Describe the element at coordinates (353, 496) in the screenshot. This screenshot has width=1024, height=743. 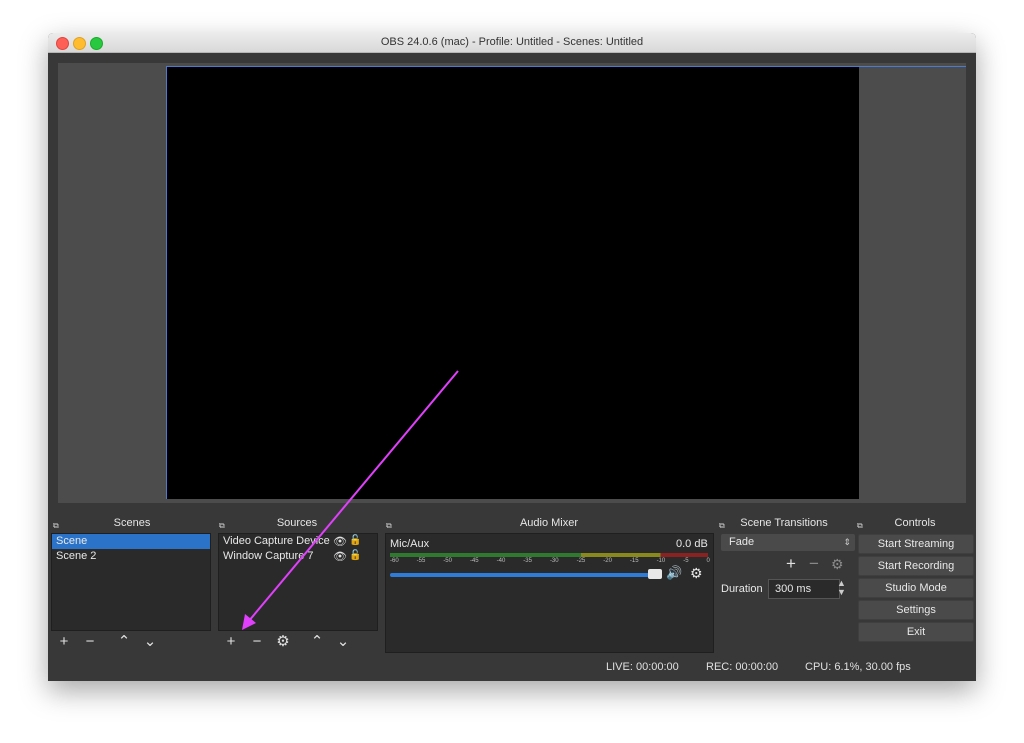
I see `annotation-arrow-shaft` at that location.